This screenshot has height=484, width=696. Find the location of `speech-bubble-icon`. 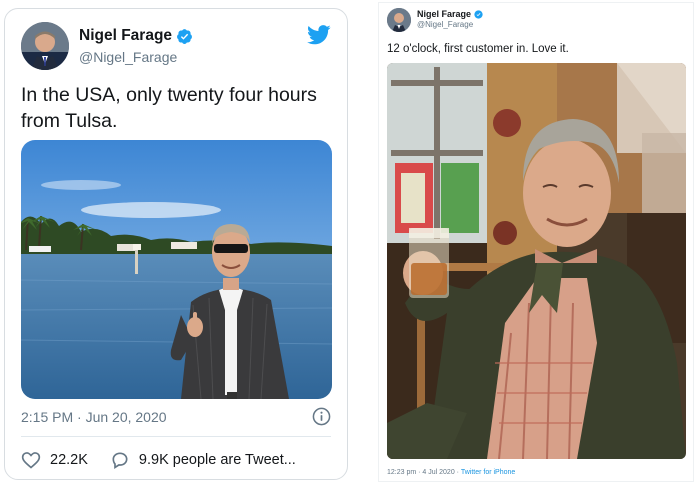

speech-bubble-icon is located at coordinates (120, 460).